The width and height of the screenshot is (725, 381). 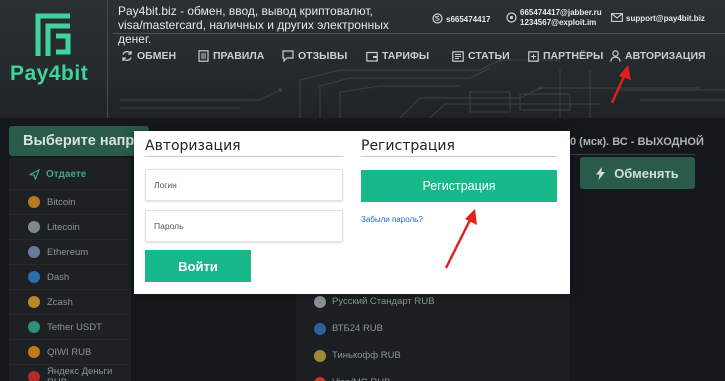 What do you see at coordinates (459, 156) in the screenshot?
I see `register-title-rule` at bounding box center [459, 156].